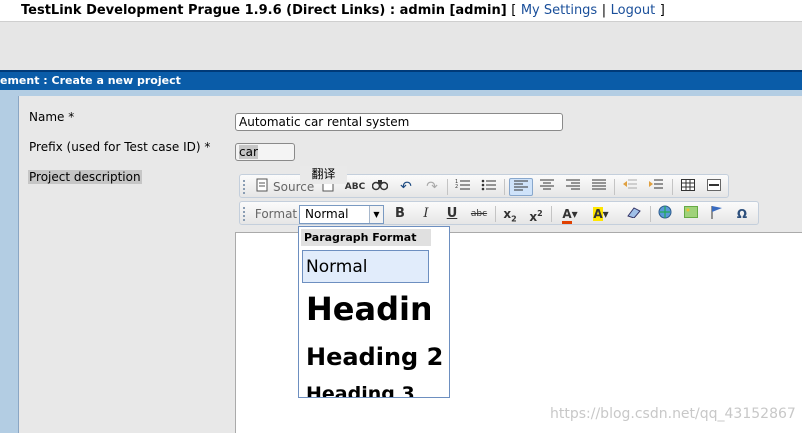 Image resolution: width=802 pixels, height=433 pixels. Describe the element at coordinates (510, 214) in the screenshot. I see `subscript-icon: x2` at that location.